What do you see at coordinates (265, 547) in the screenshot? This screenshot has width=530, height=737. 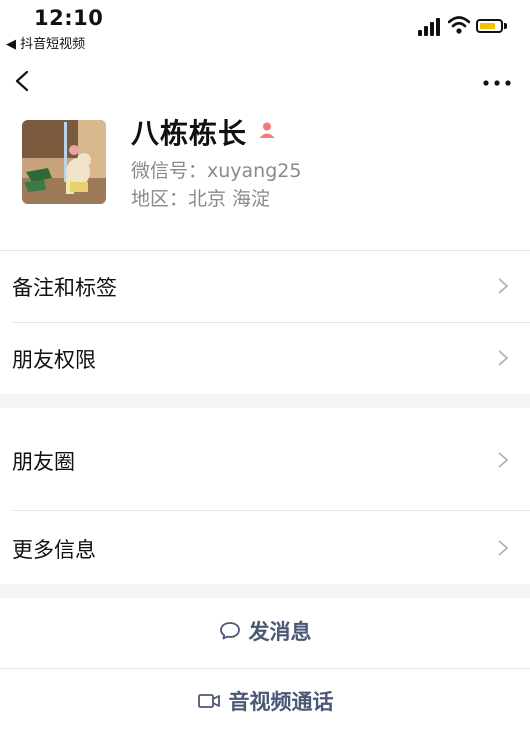 I see `more-info-row: 更多信息` at bounding box center [265, 547].